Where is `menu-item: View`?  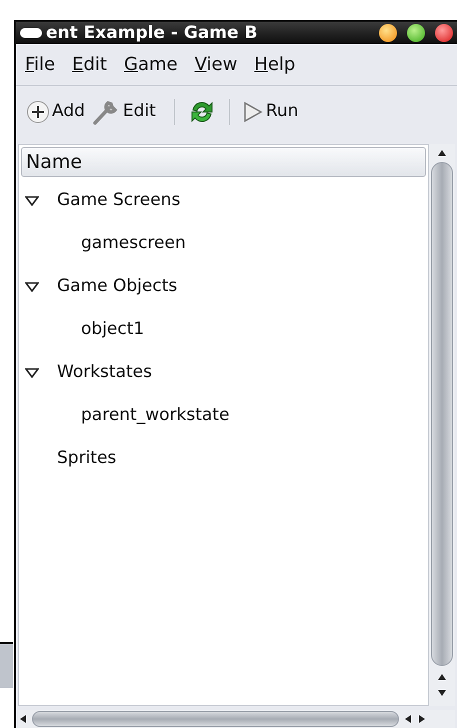
menu-item: View is located at coordinates (216, 64).